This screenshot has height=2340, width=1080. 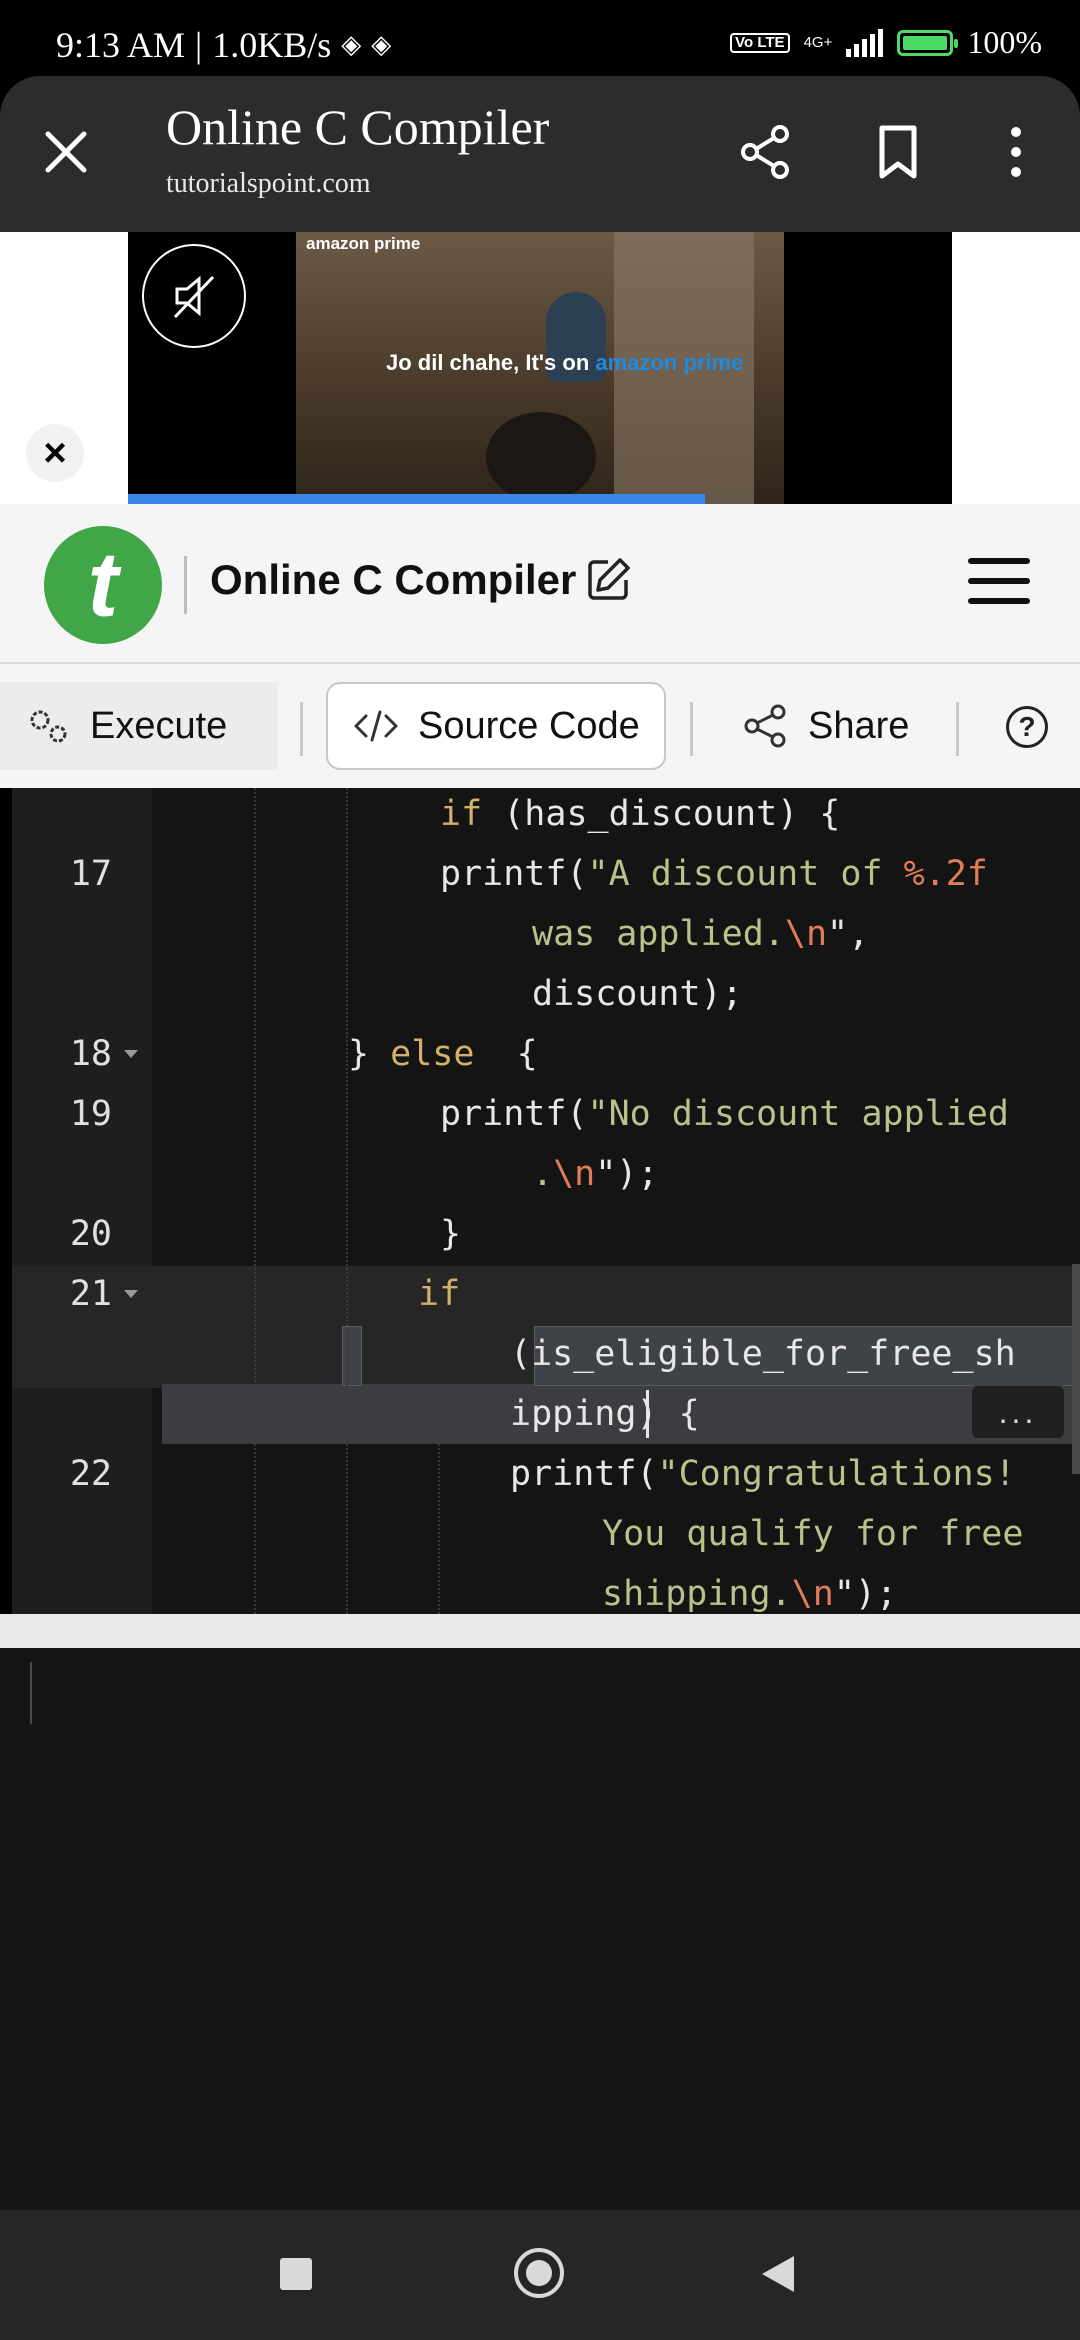 I want to click on close-ad-button: ×, so click(x=55, y=453).